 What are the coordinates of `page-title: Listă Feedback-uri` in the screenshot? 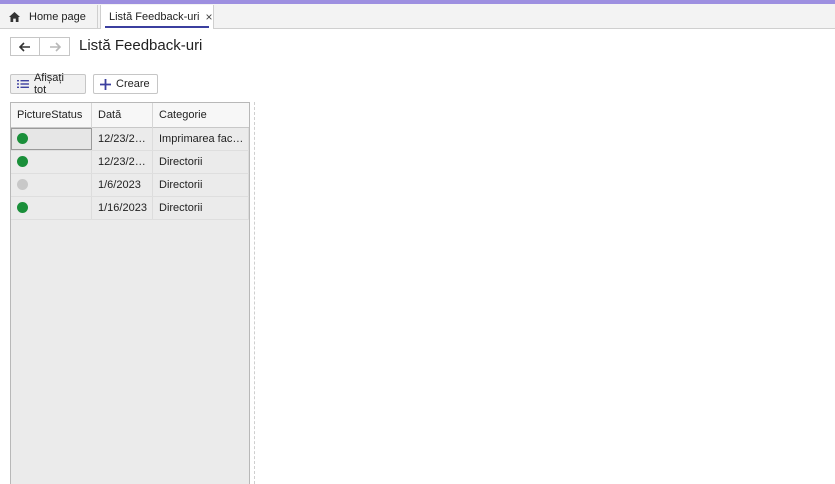 It's located at (141, 45).